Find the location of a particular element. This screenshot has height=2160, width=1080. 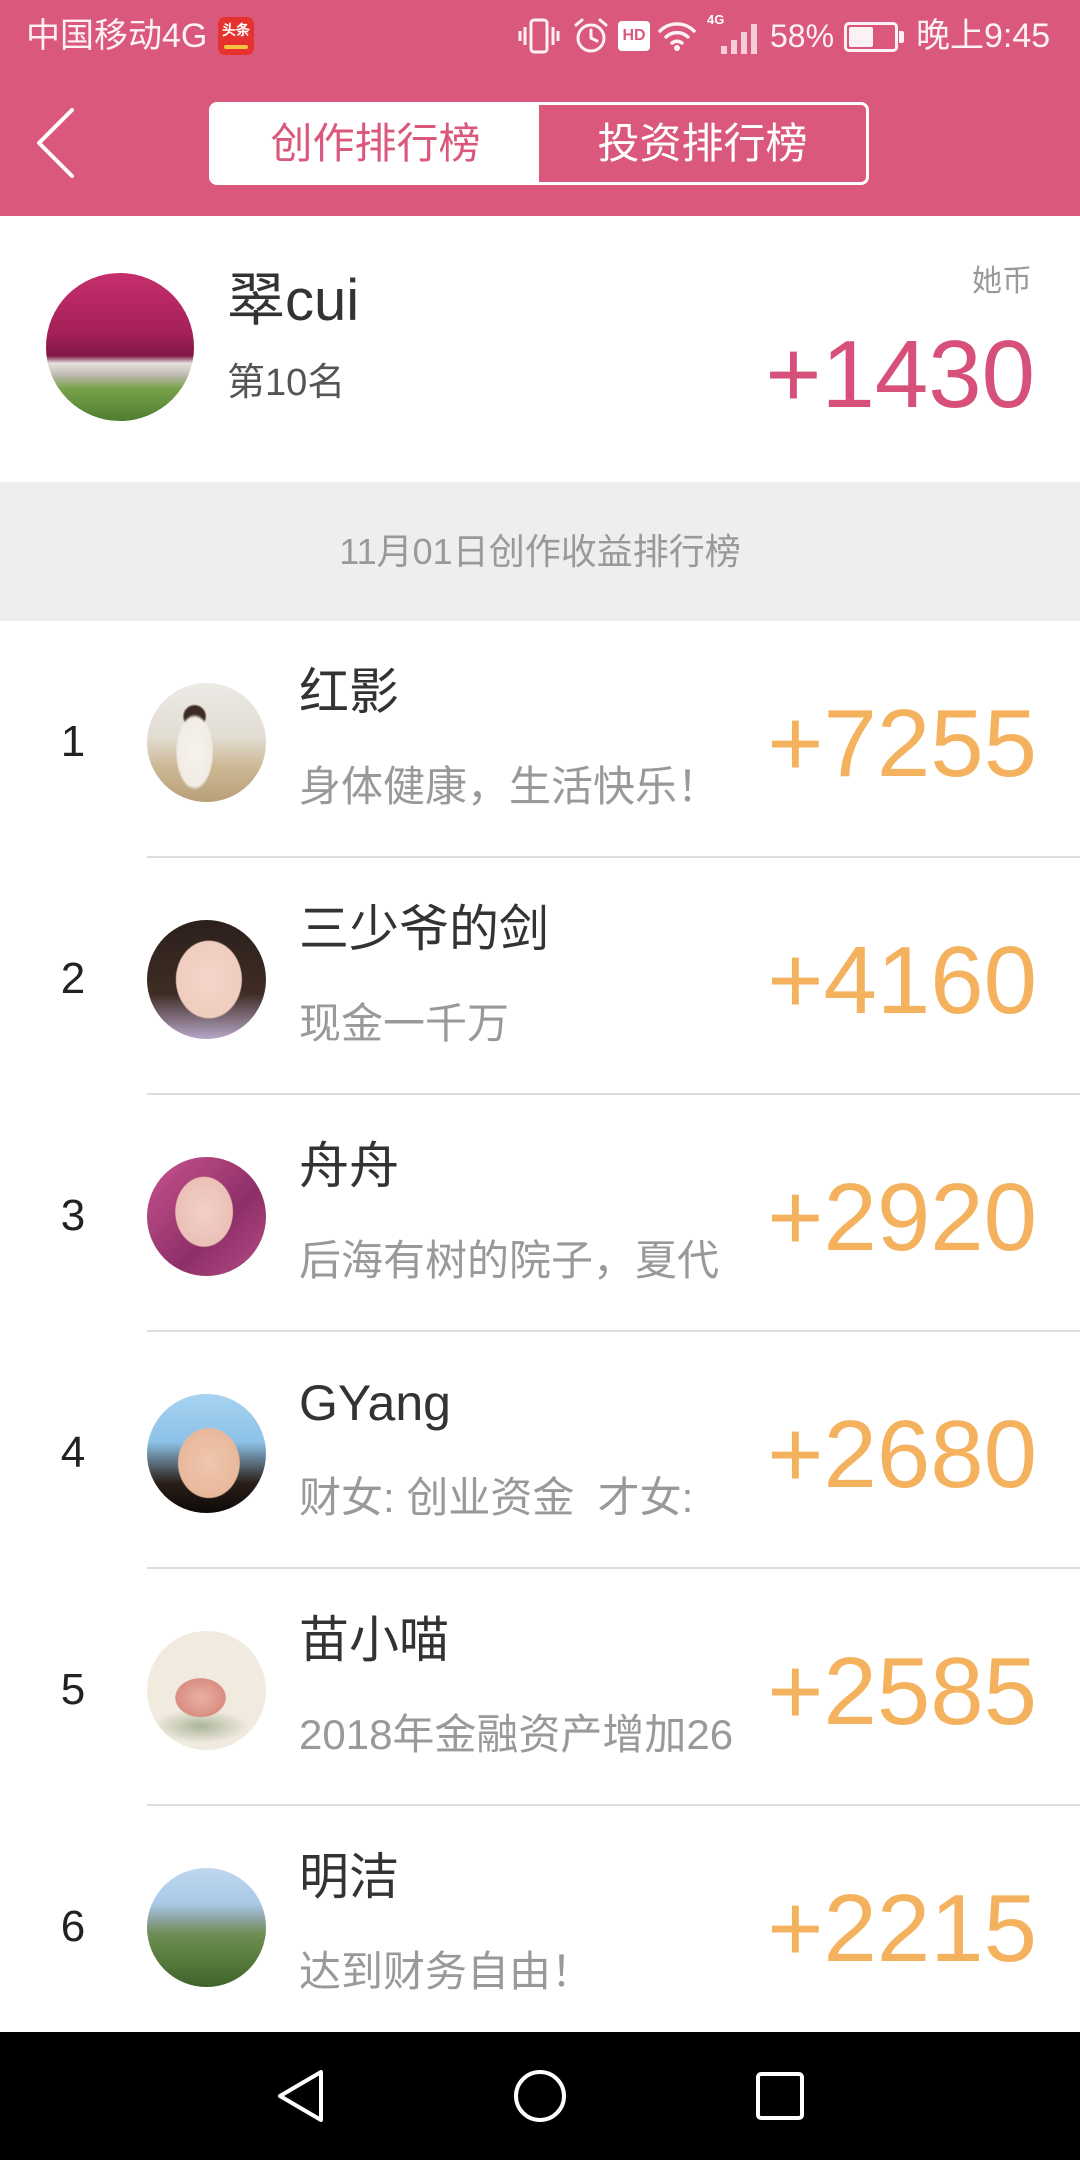

chevron-left-icon is located at coordinates (56, 143).